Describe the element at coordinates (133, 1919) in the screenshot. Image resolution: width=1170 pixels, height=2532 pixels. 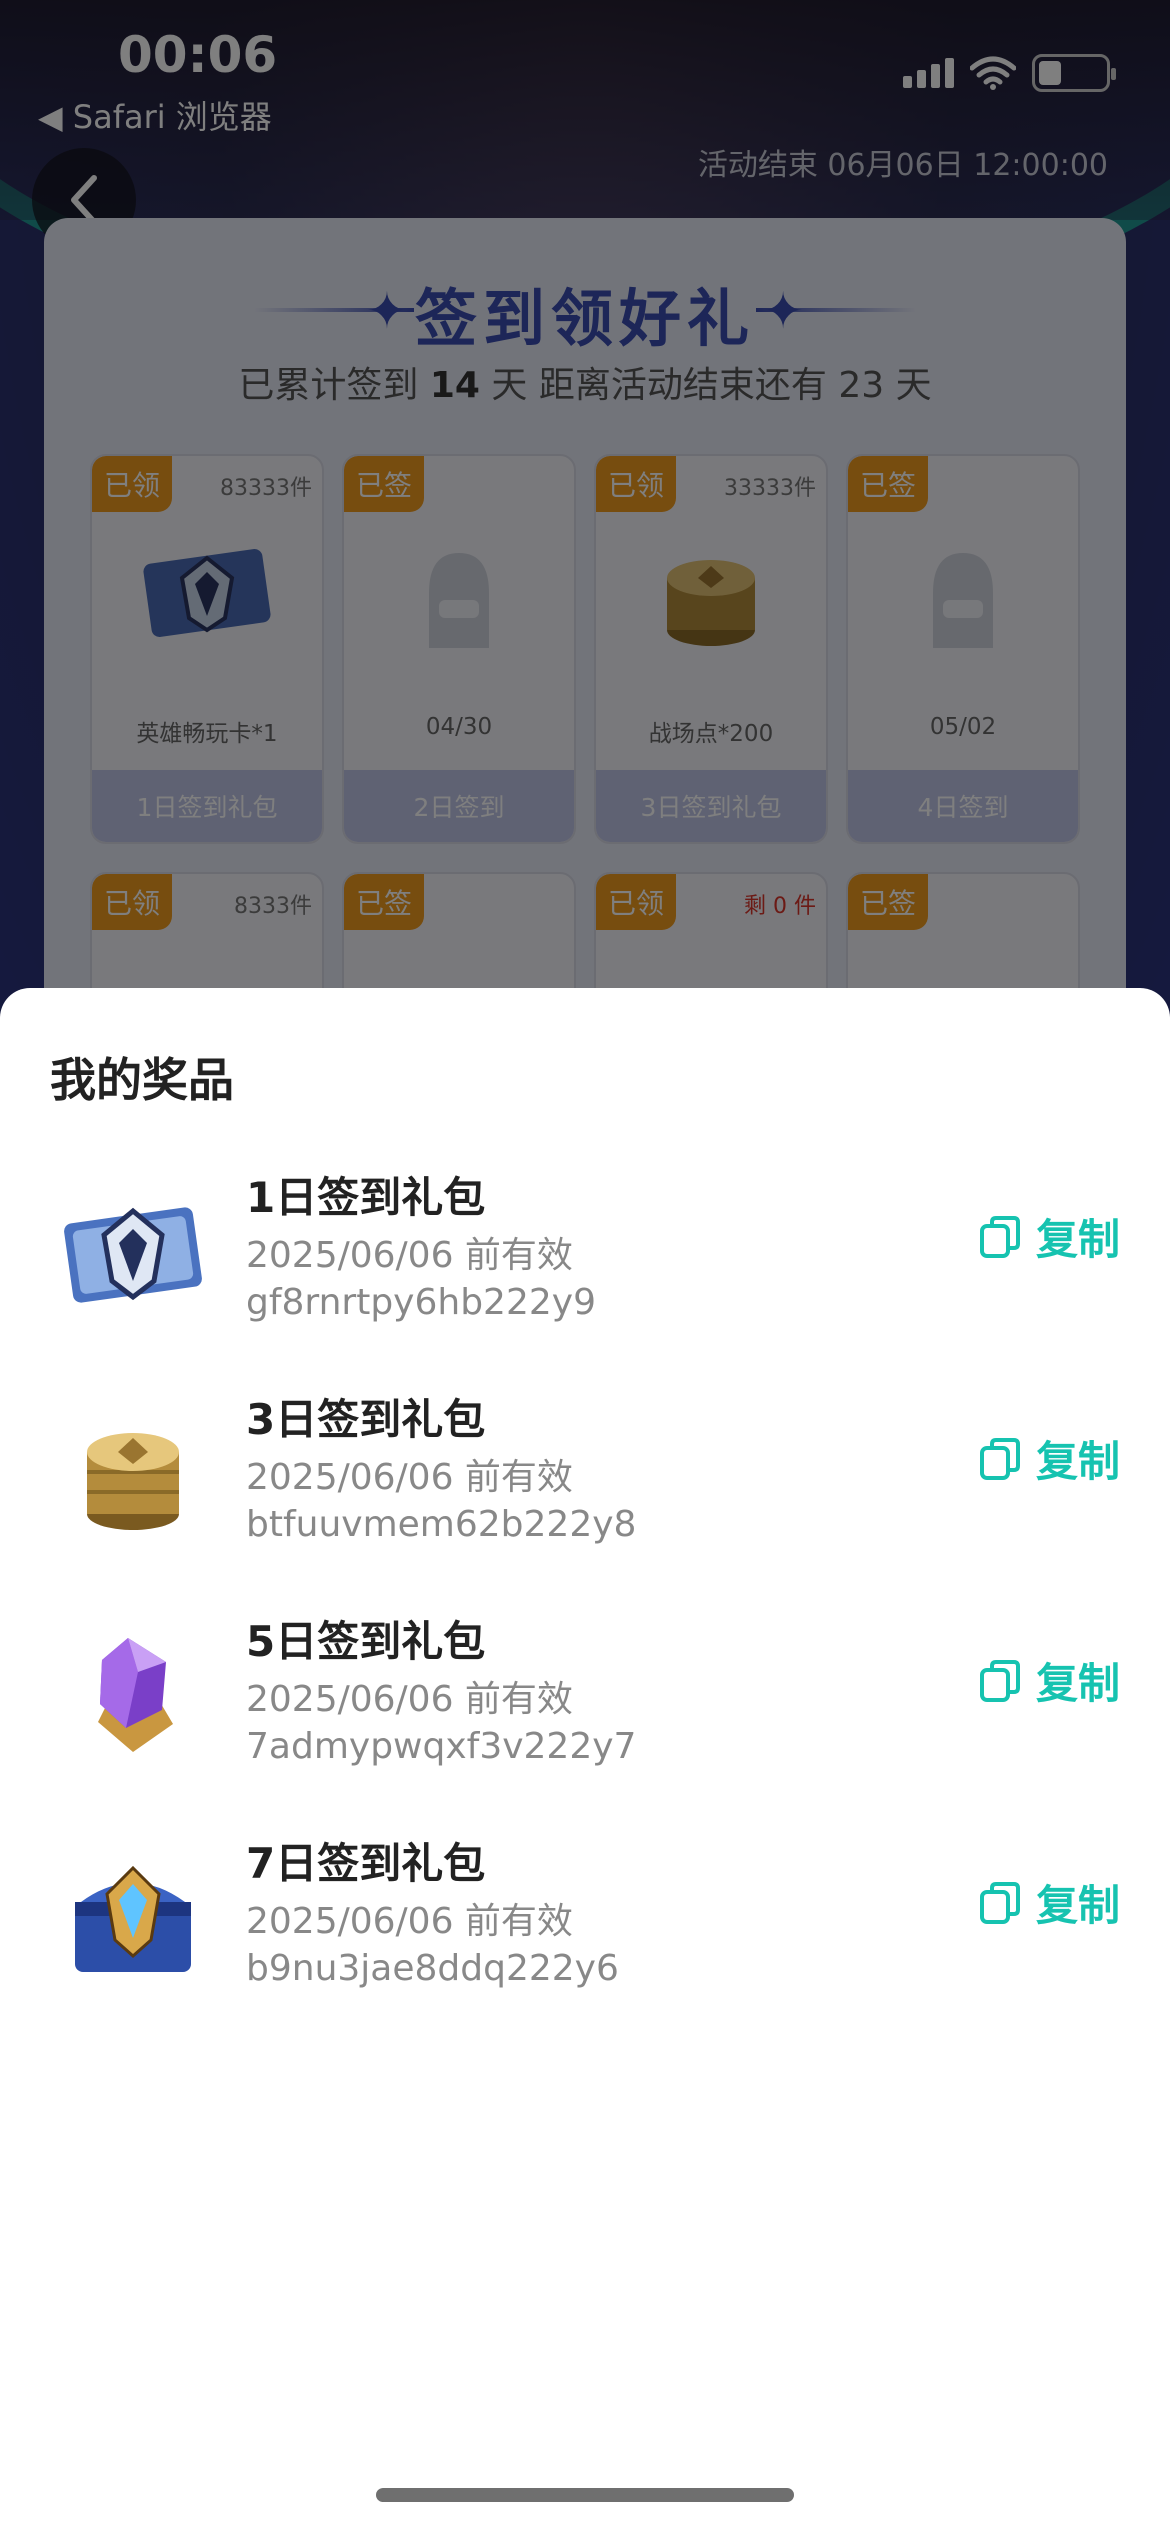
I see `treasure-chest-icon` at that location.